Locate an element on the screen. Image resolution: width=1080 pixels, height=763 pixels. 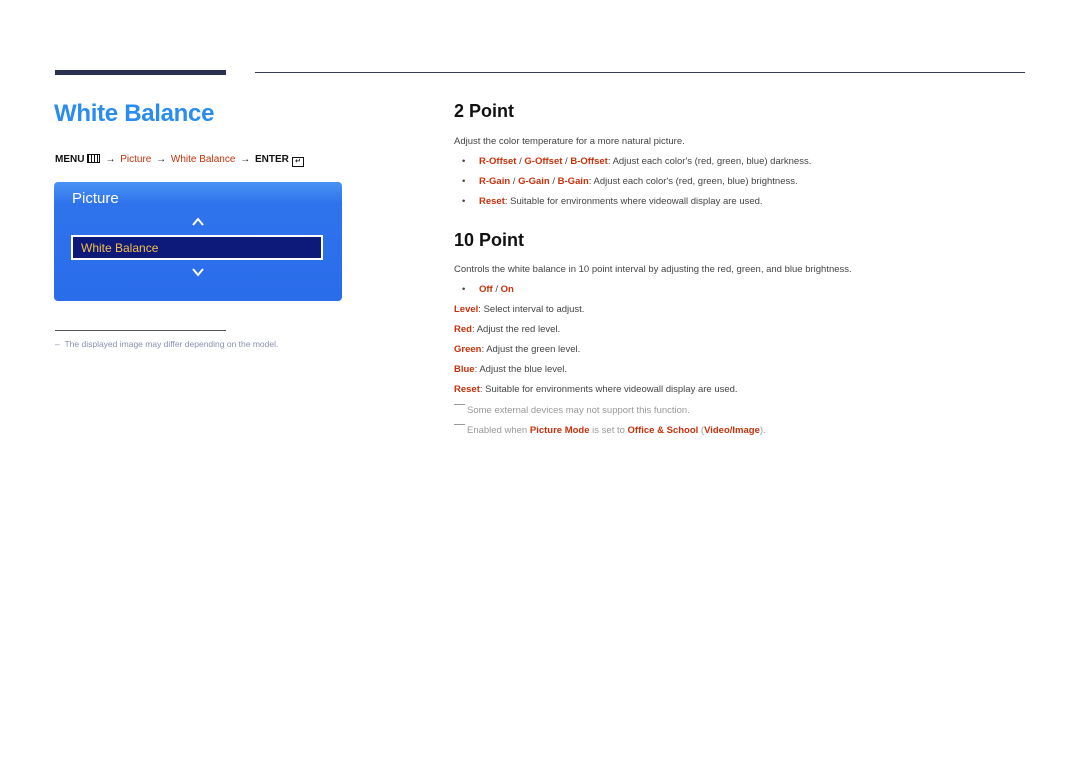
setting-row: Blue: Adjust the blue level. is located at coordinates (510, 369).